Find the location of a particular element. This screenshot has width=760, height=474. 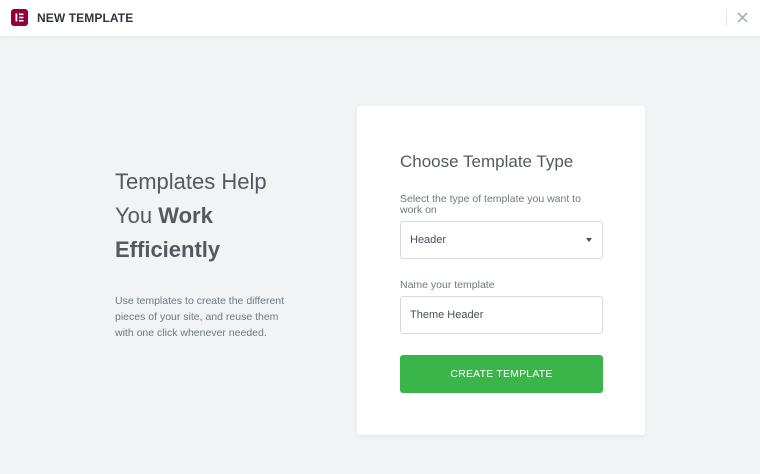

header-divider is located at coordinates (726, 17).